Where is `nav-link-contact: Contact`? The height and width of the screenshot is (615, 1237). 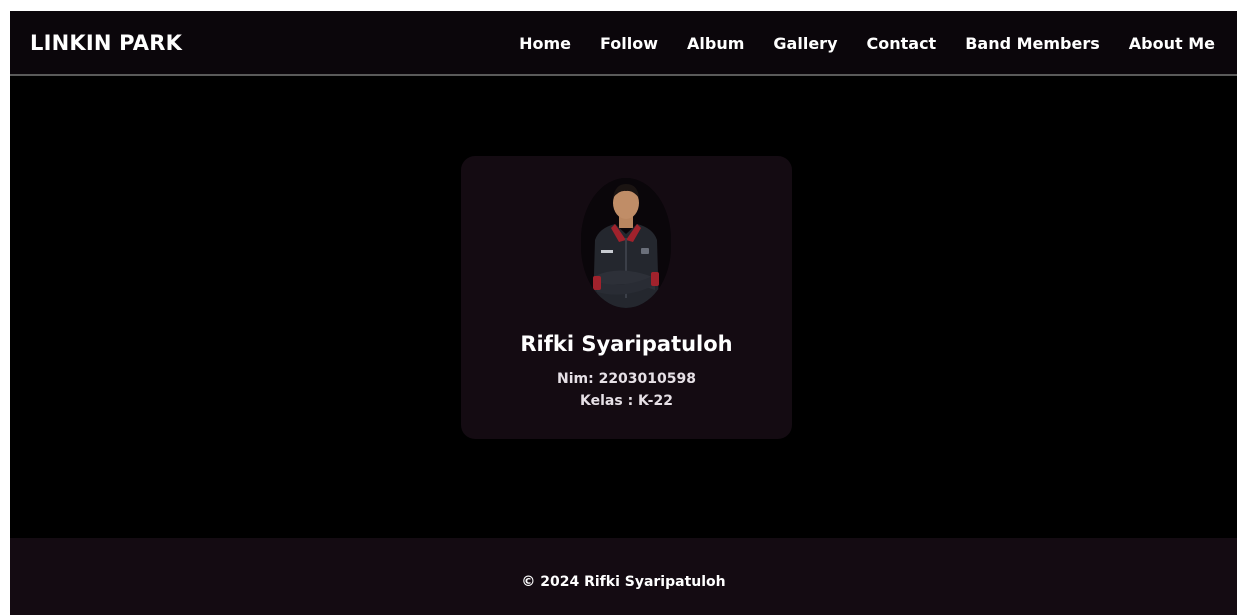 nav-link-contact: Contact is located at coordinates (902, 43).